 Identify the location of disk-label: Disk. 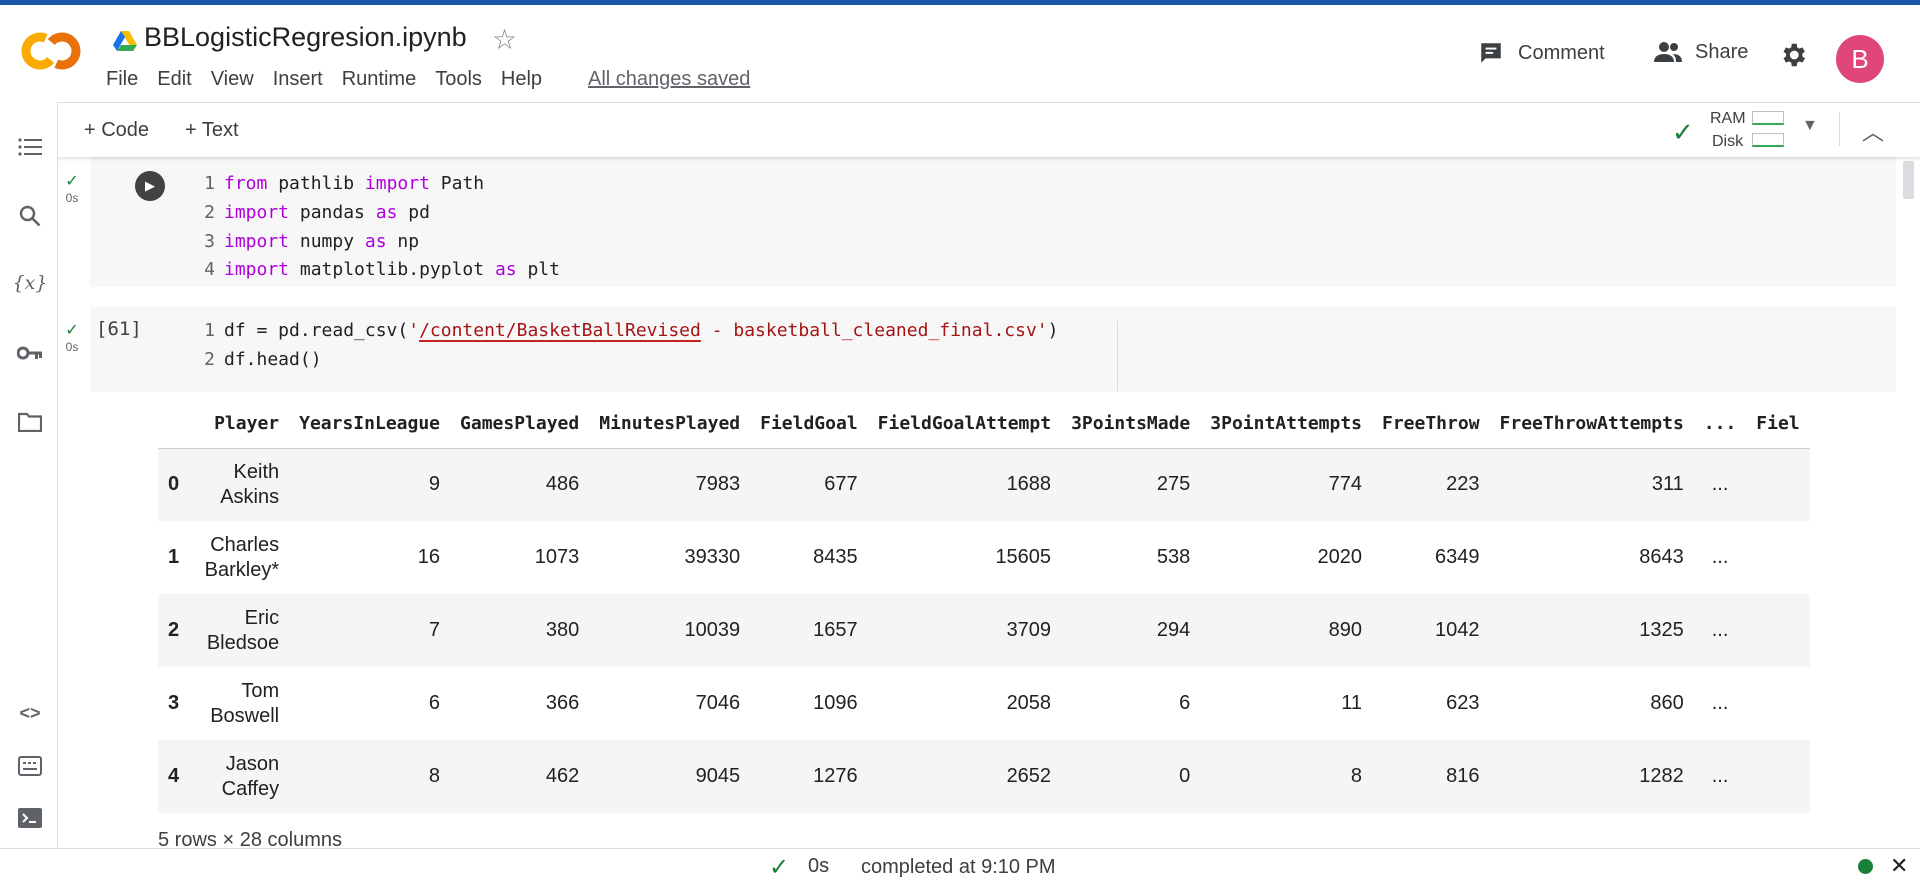
(1727, 142).